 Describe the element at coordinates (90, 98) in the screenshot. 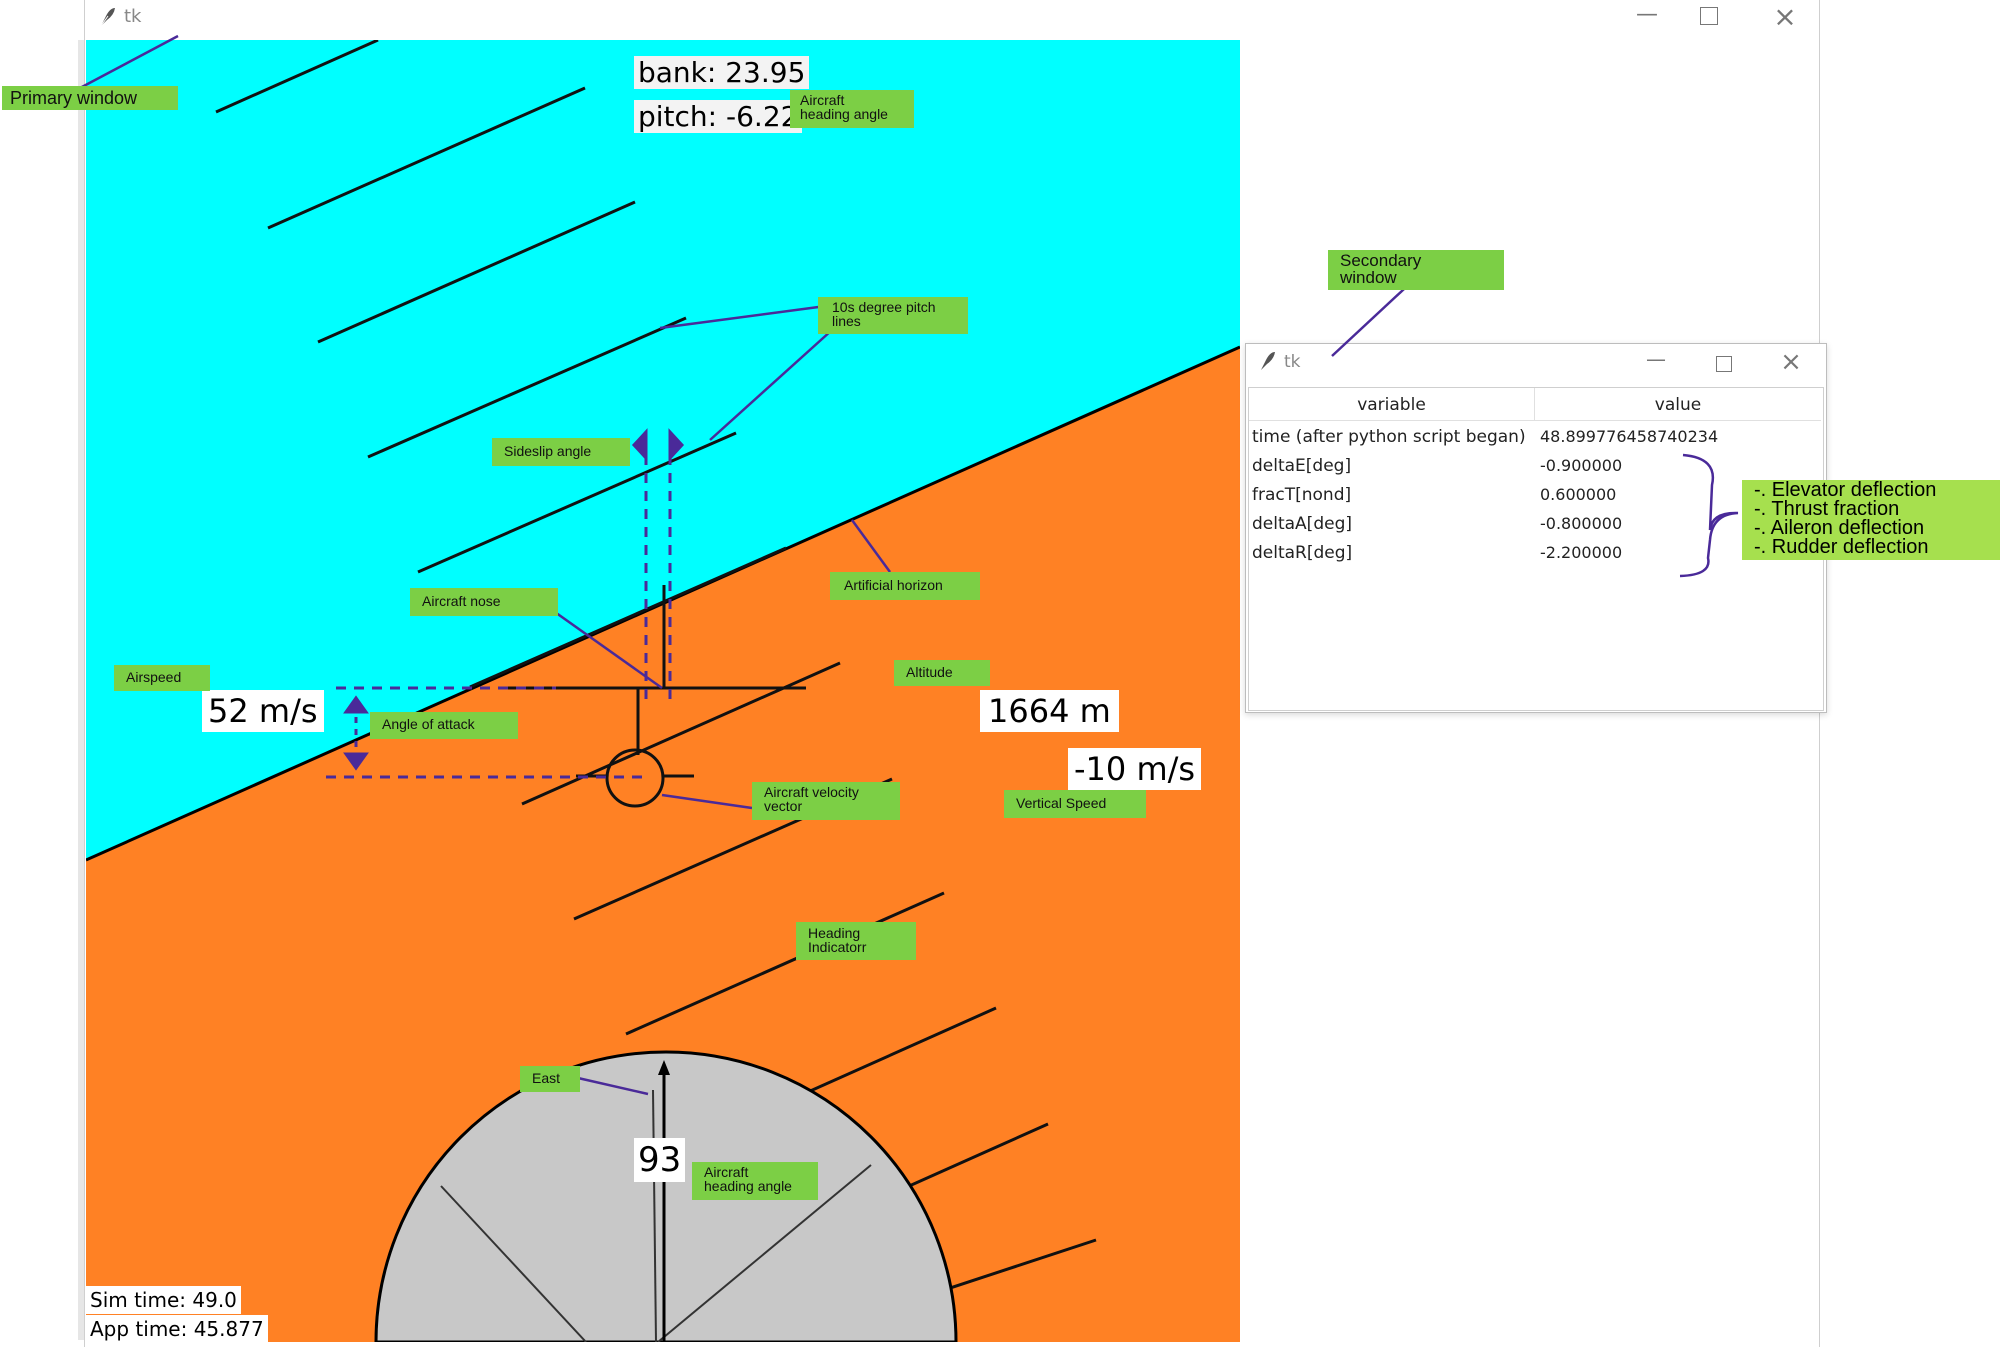

I see `primary-window-annotation: Primary window` at that location.